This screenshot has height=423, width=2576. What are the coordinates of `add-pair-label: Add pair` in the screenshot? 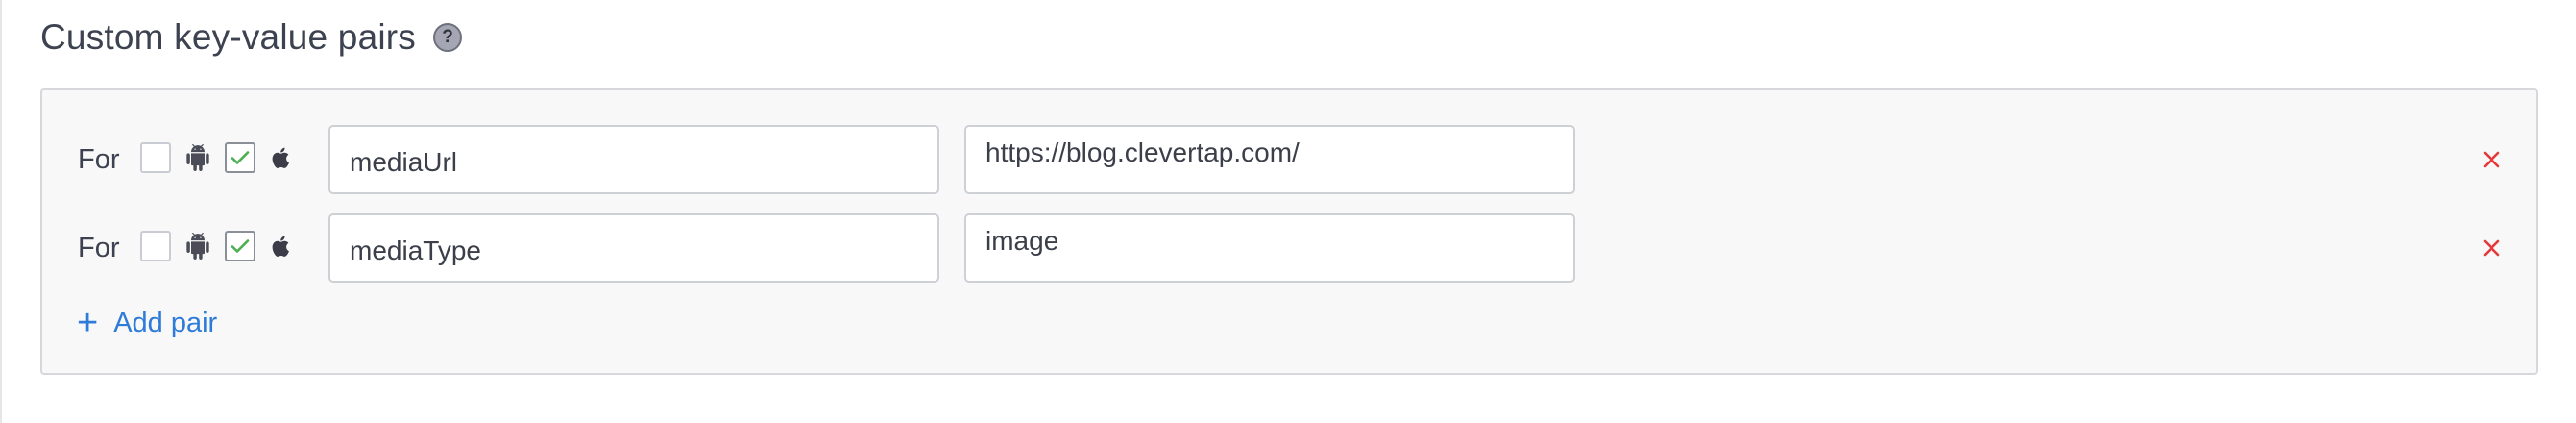 It's located at (166, 322).